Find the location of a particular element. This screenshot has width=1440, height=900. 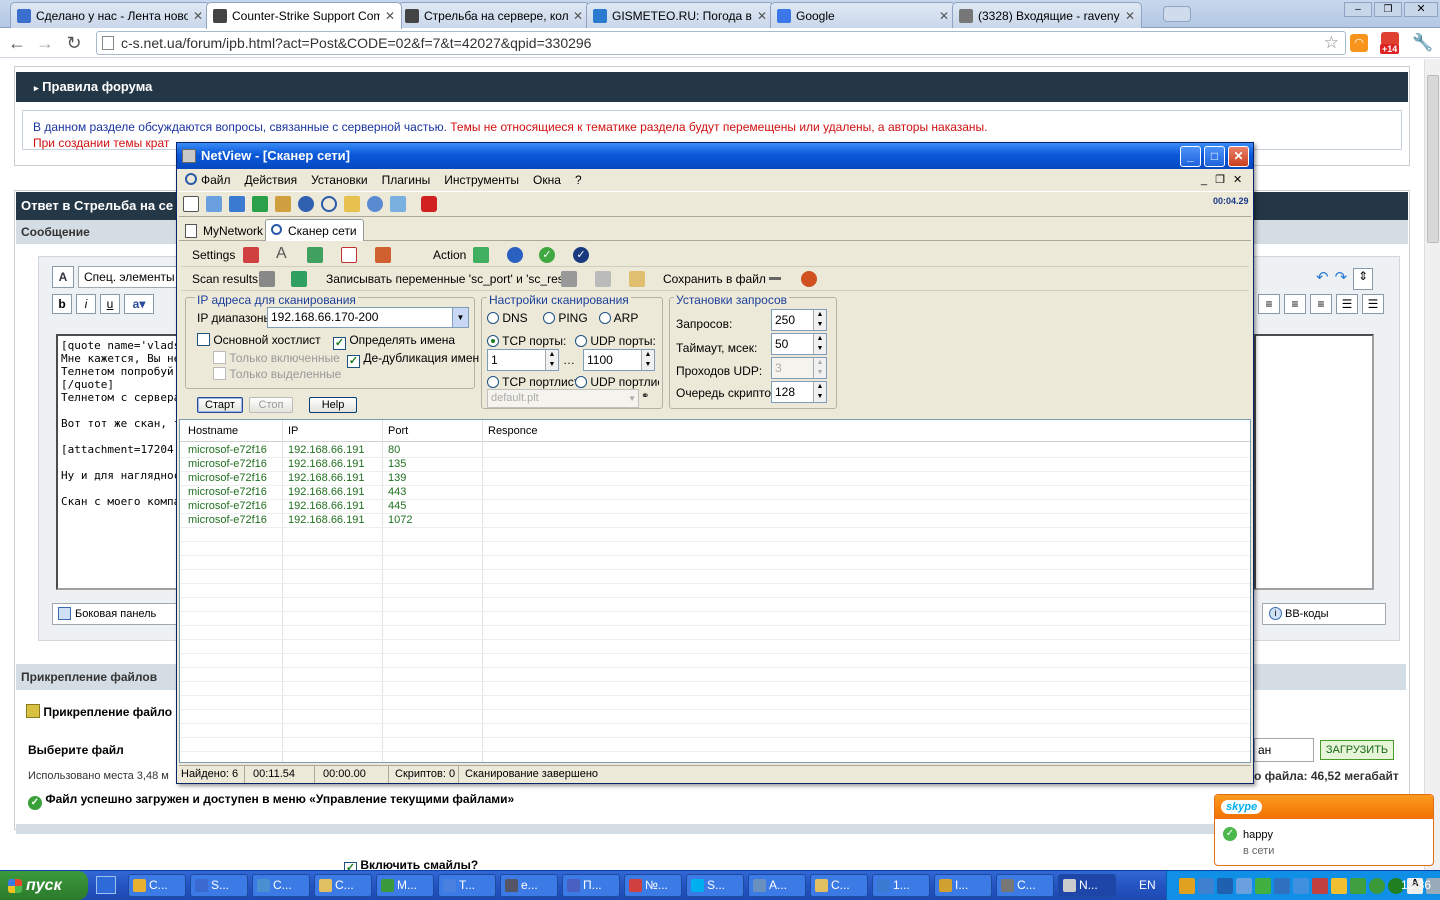

menu-item: Инструменты is located at coordinates (481, 180).